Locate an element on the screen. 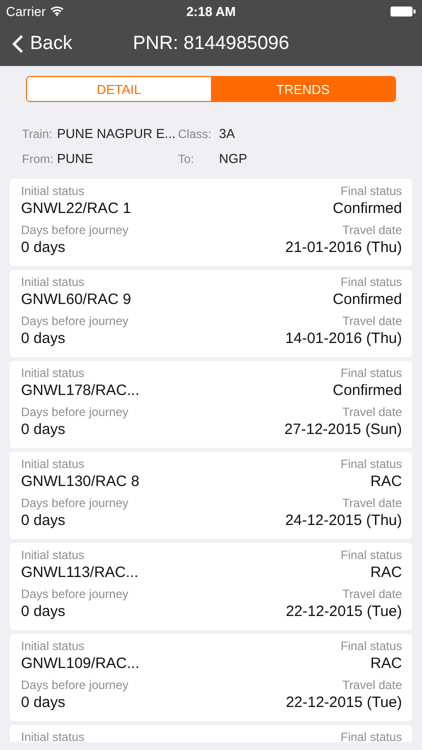 This screenshot has height=750, width=422. segment-tab: DETAIL is located at coordinates (119, 89).